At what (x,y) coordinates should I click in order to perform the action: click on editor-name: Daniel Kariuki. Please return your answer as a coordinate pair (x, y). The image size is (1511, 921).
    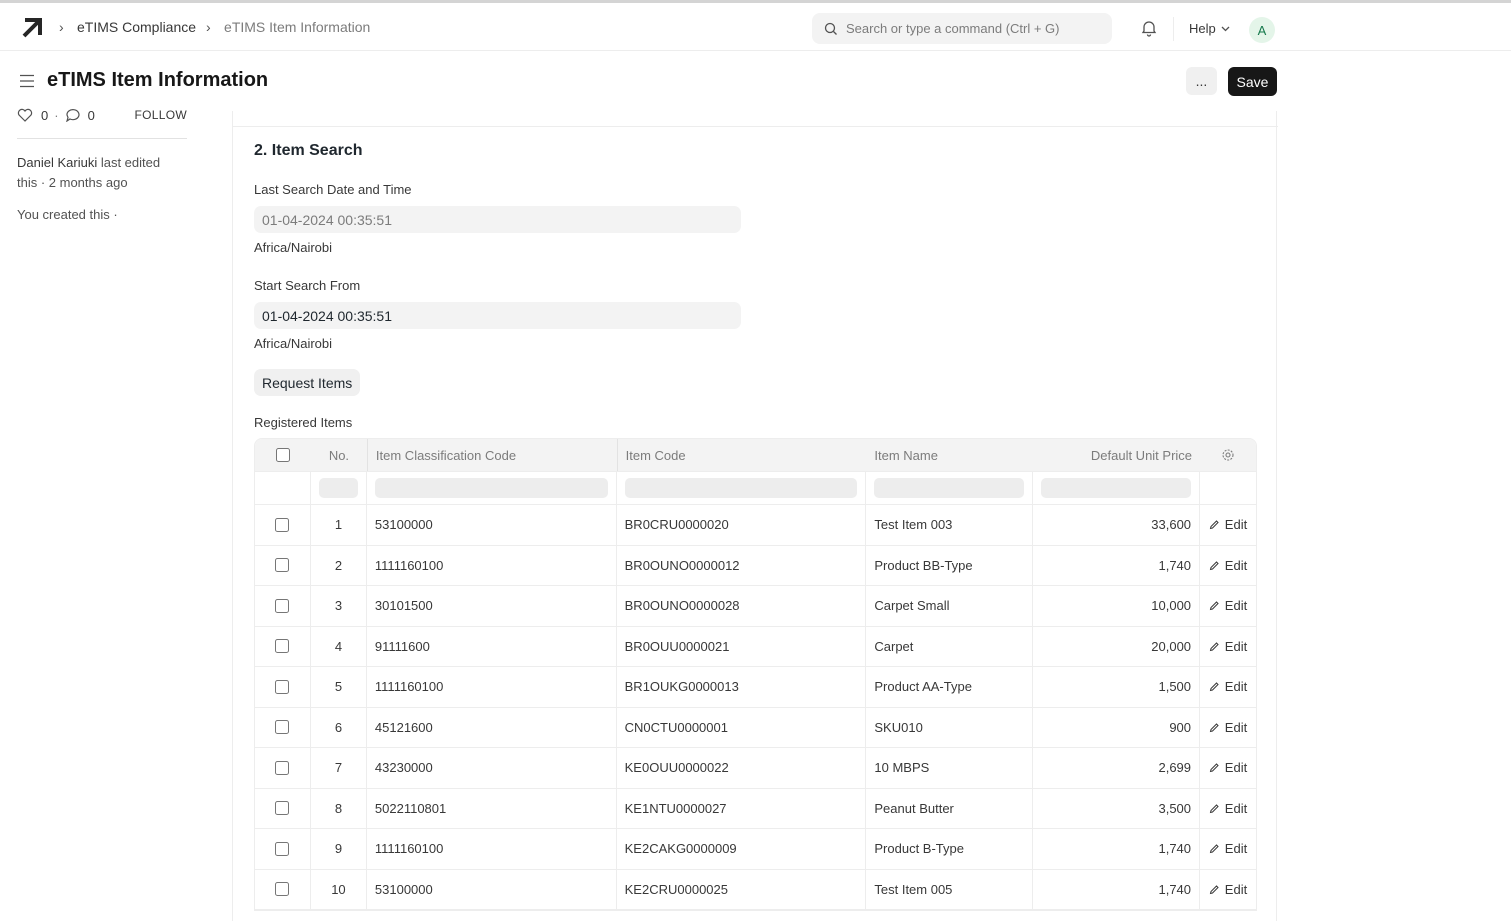
    Looking at the image, I should click on (57, 162).